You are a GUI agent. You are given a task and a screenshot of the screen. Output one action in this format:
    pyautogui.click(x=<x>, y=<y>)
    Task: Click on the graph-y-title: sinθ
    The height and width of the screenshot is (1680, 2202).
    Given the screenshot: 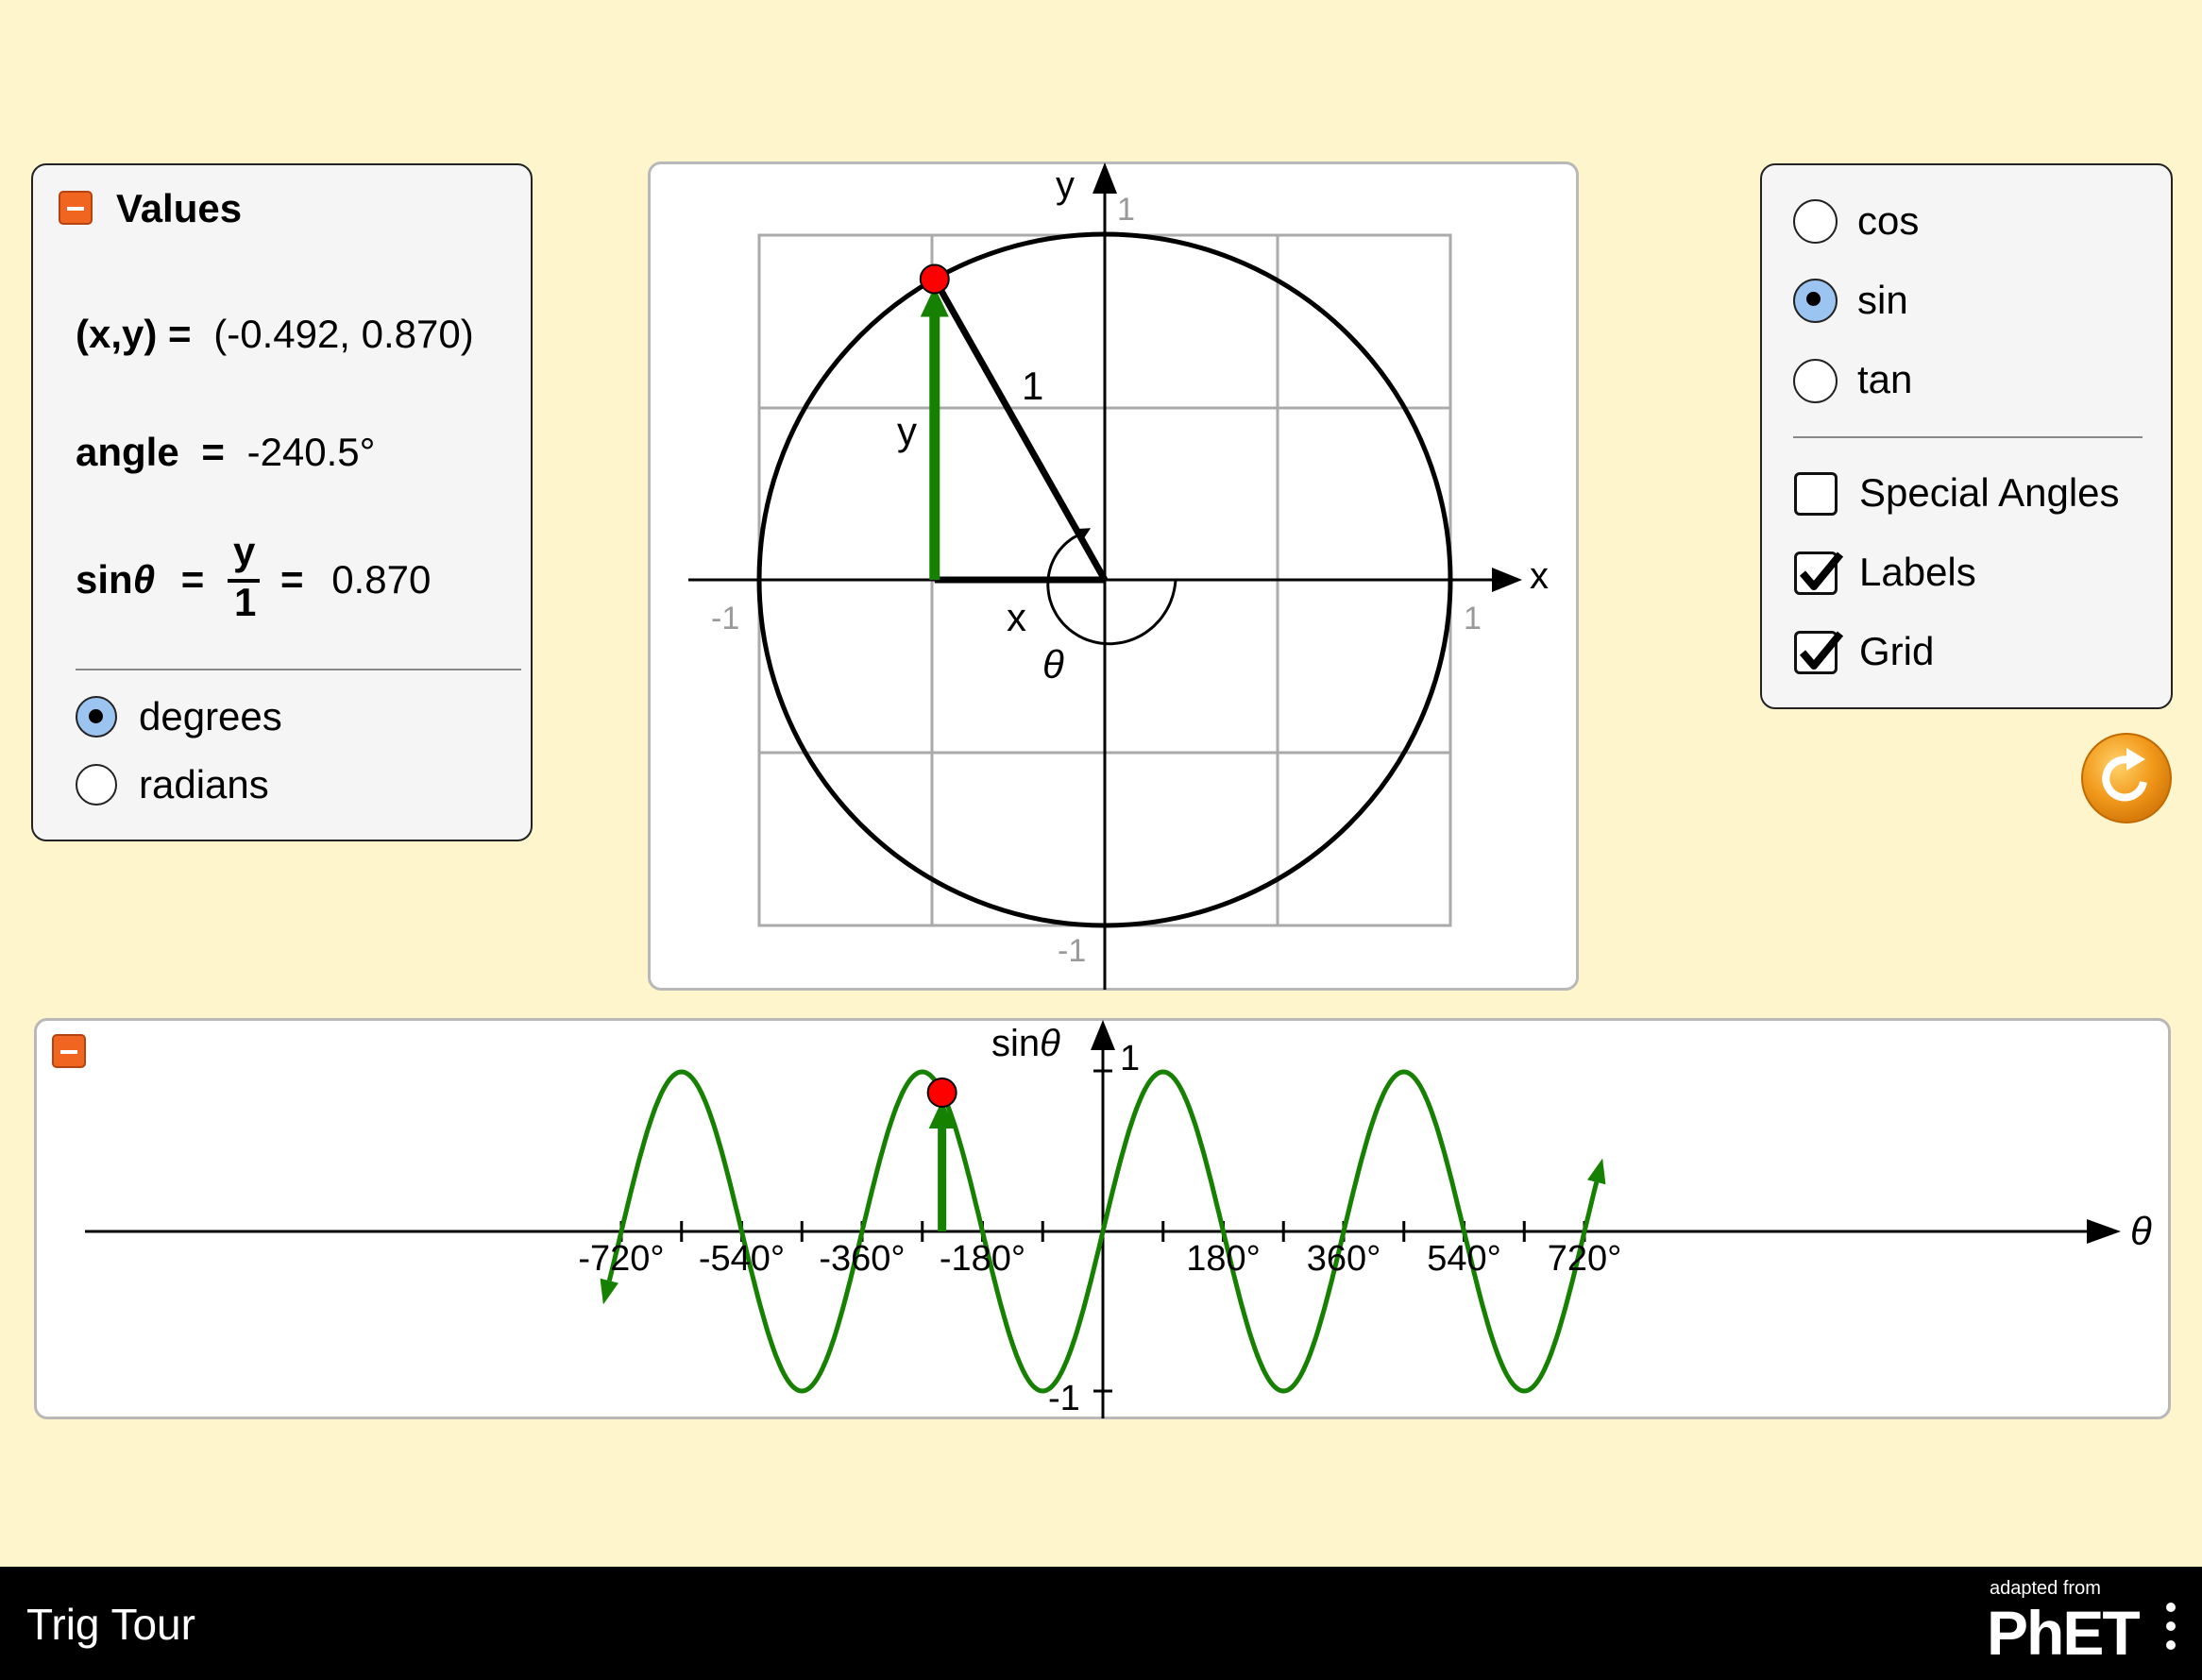 What is the action you would take?
    pyautogui.click(x=1025, y=1043)
    